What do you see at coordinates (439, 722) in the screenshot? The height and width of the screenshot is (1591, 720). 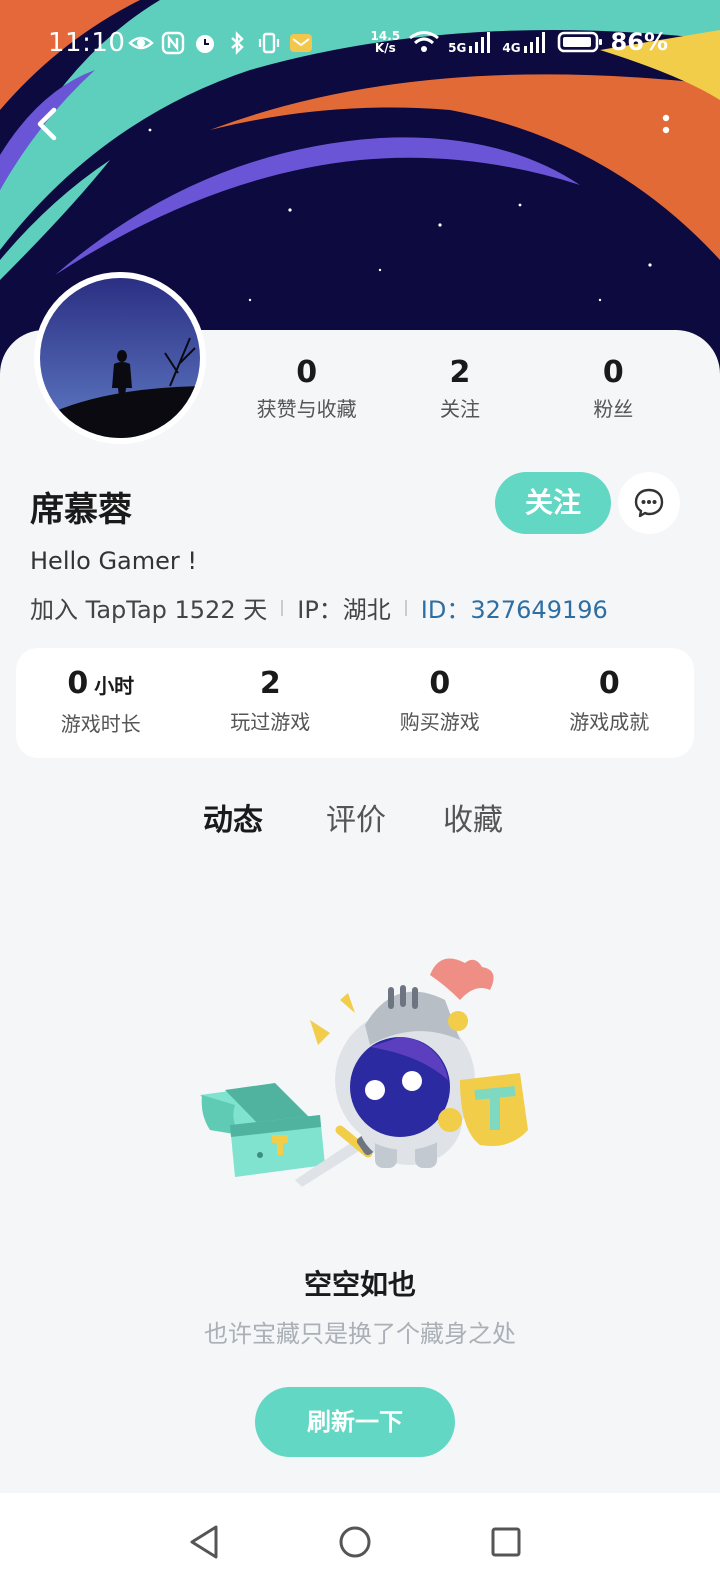 I see `stat-label: 购买游戏` at bounding box center [439, 722].